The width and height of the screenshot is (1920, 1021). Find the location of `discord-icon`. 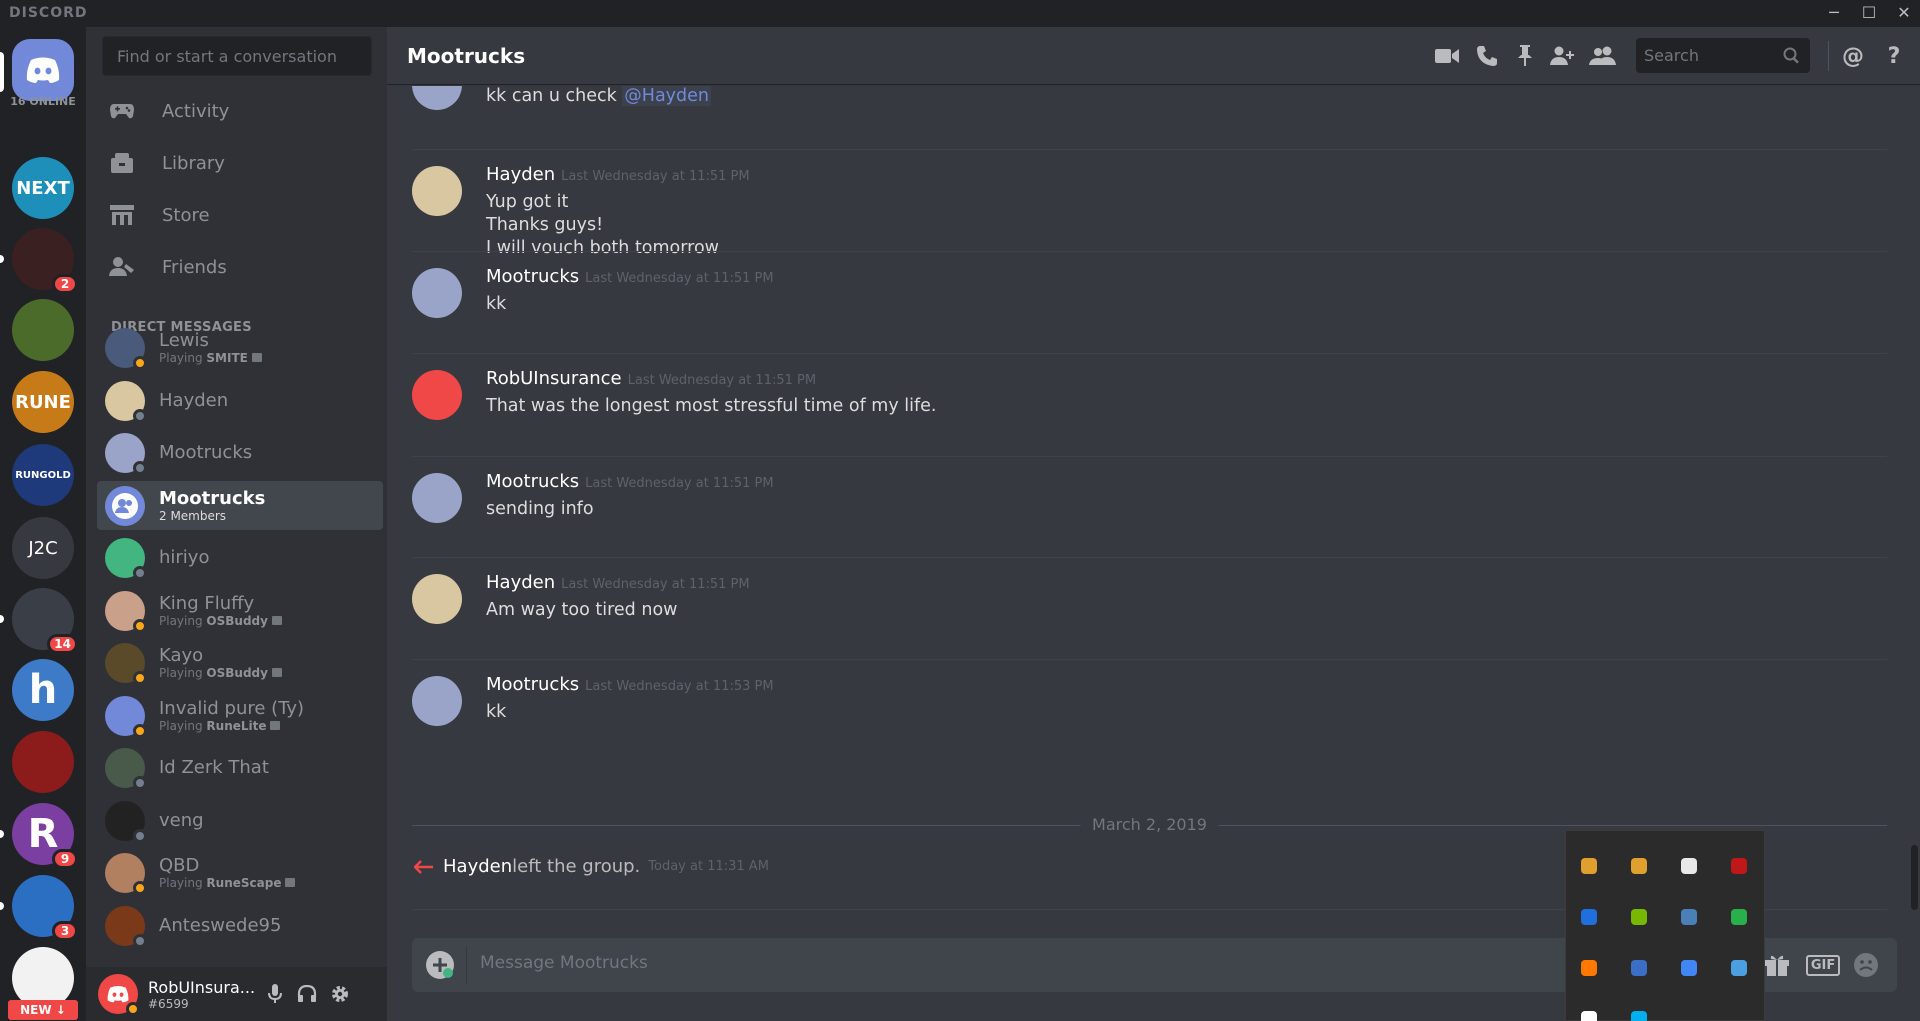

discord-icon is located at coordinates (1589, 1013).